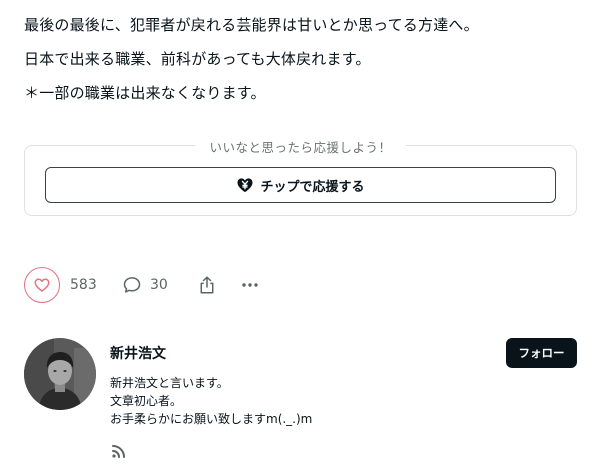  Describe the element at coordinates (211, 401) in the screenshot. I see `author-bio: 新井浩文と言います。 文章初心者。 お手柔らかにお願い致しますm(._.)m` at that location.